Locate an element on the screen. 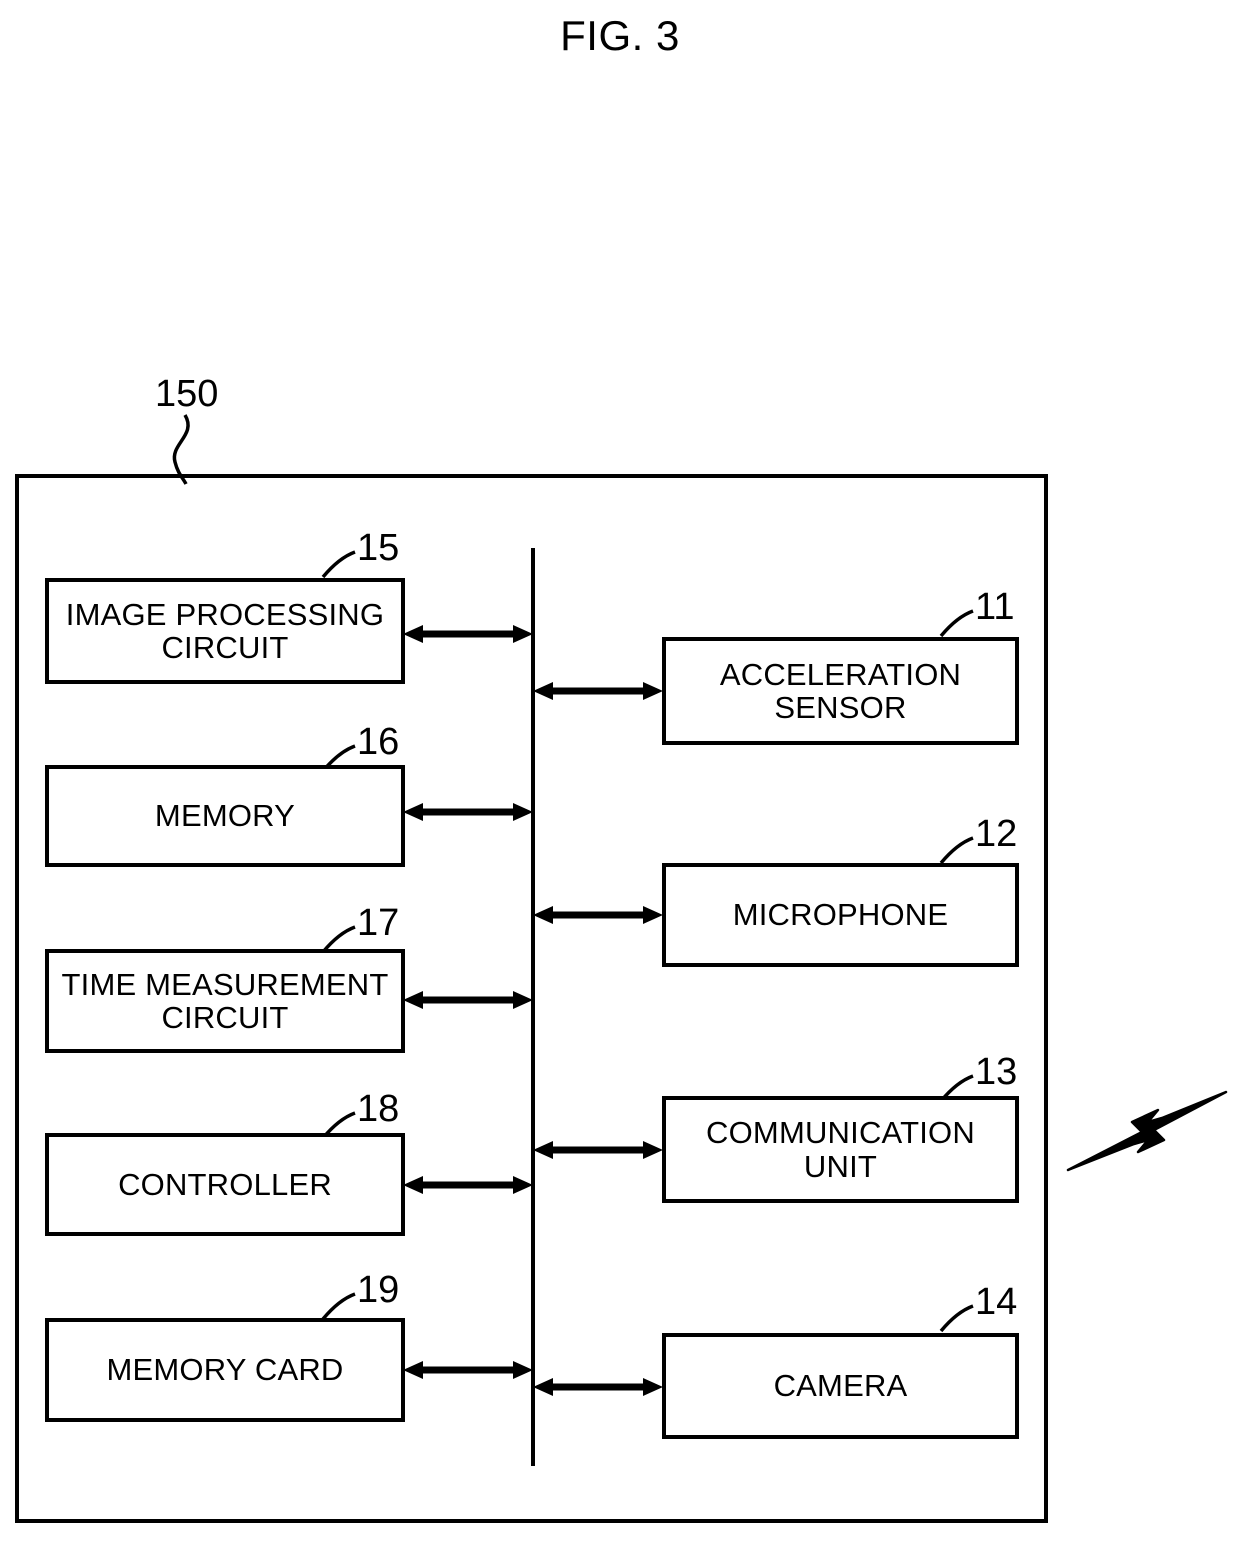  arrow-image-processing-circuit-to-bus is located at coordinates (468, 634).